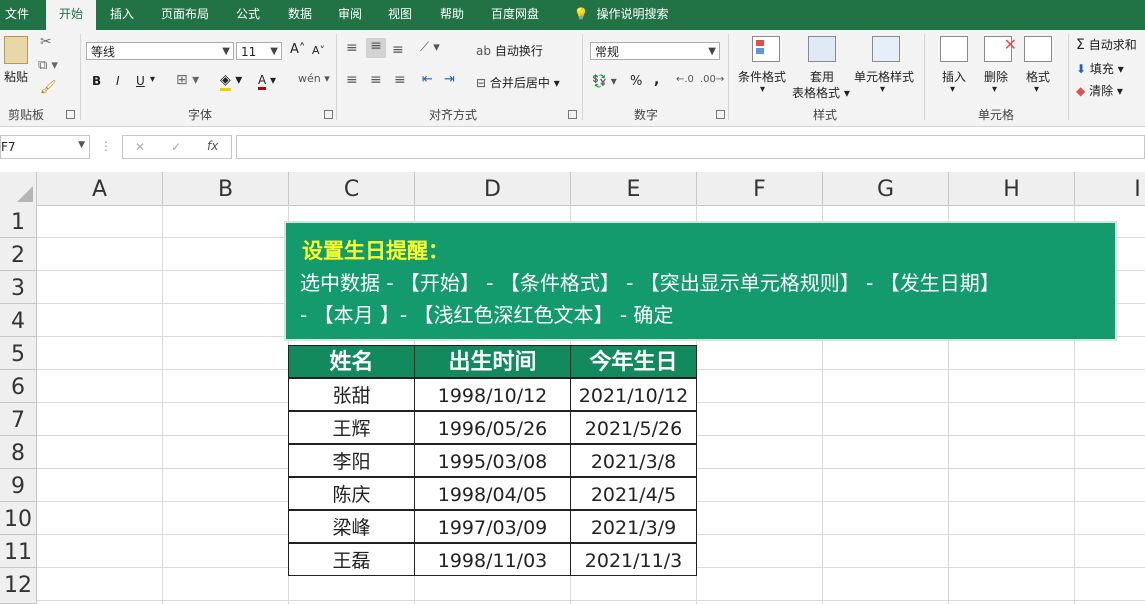  I want to click on table-cell: 2021/3/9, so click(633, 526).